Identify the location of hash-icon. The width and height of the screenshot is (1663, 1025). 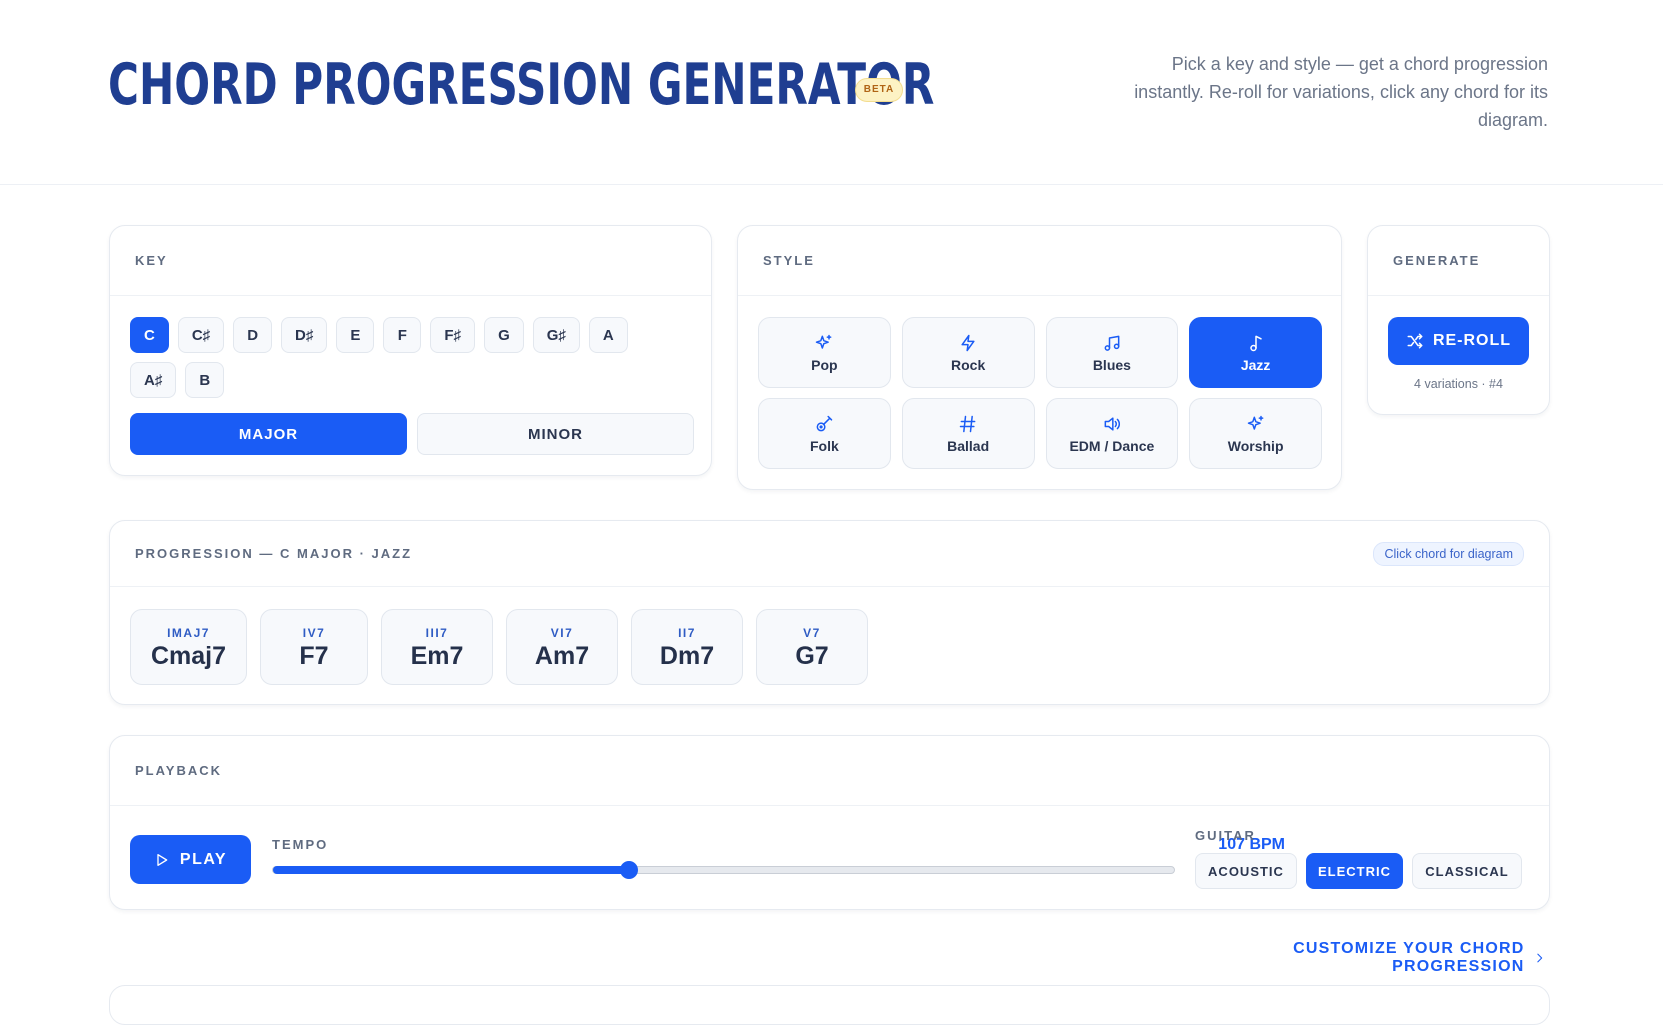
(967, 423).